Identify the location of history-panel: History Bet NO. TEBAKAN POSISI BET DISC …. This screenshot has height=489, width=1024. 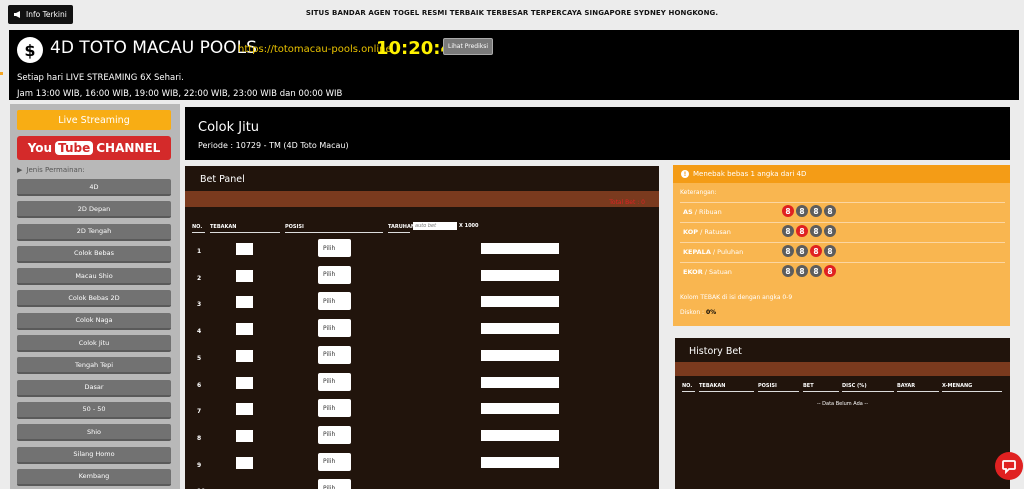
(842, 413).